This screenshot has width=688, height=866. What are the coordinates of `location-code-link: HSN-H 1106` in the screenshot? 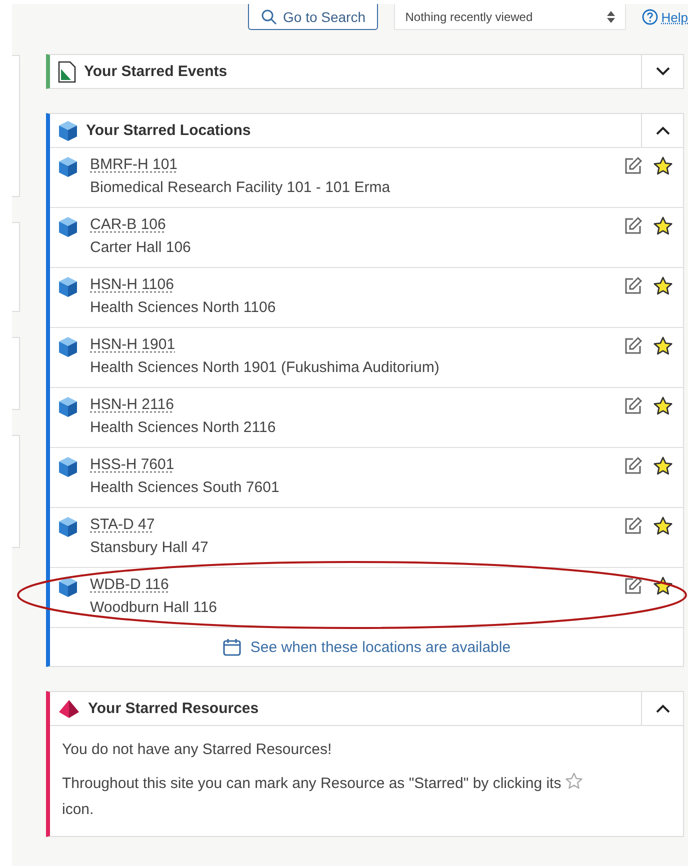 It's located at (132, 284).